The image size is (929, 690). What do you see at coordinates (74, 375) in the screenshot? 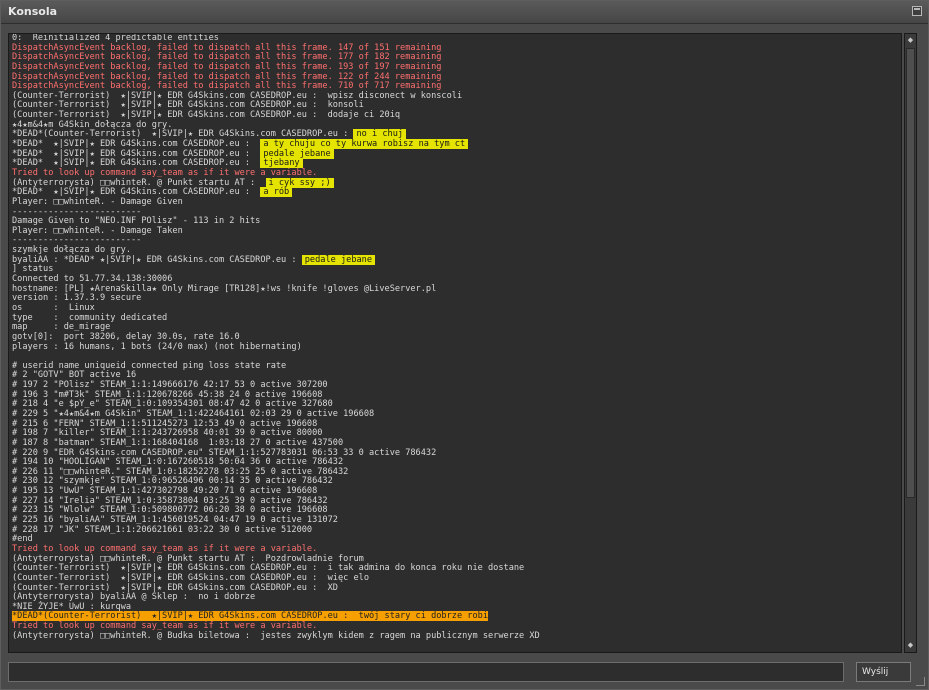
I see `console-line-text: # 2 "GOTV" BOT active 16` at bounding box center [74, 375].